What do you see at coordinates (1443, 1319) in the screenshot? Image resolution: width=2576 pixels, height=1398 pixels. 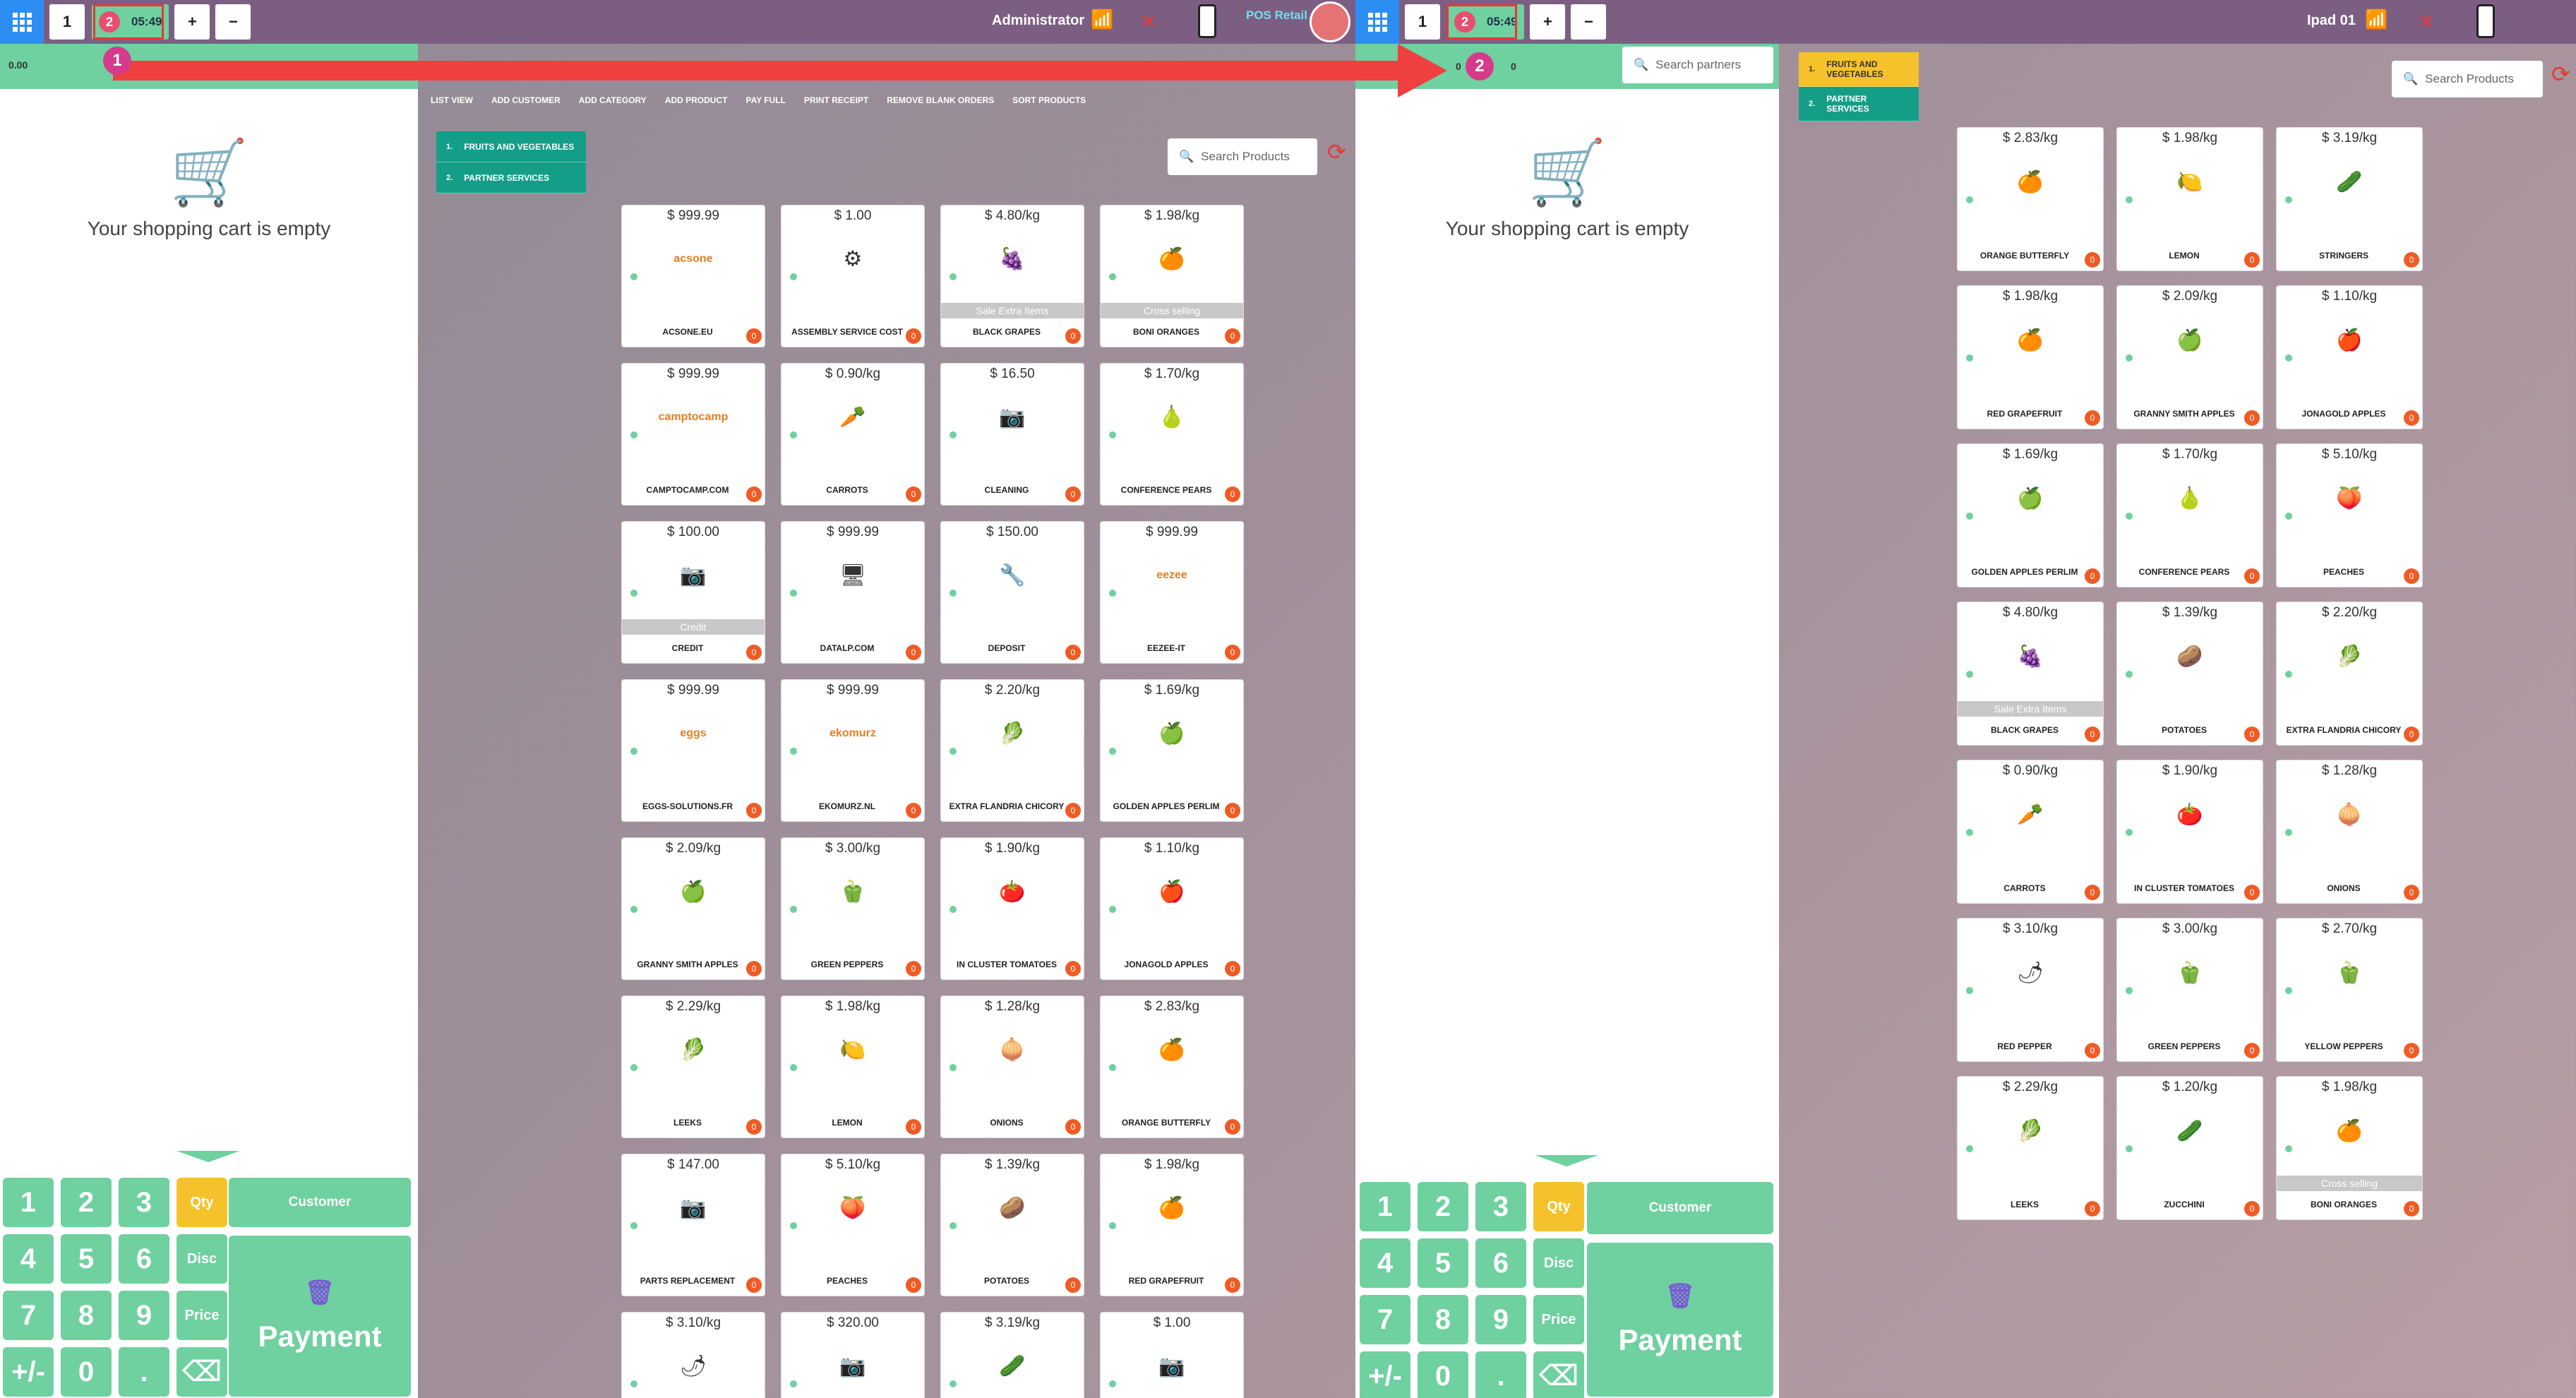 I see `numpad-right-key-8: 8` at bounding box center [1443, 1319].